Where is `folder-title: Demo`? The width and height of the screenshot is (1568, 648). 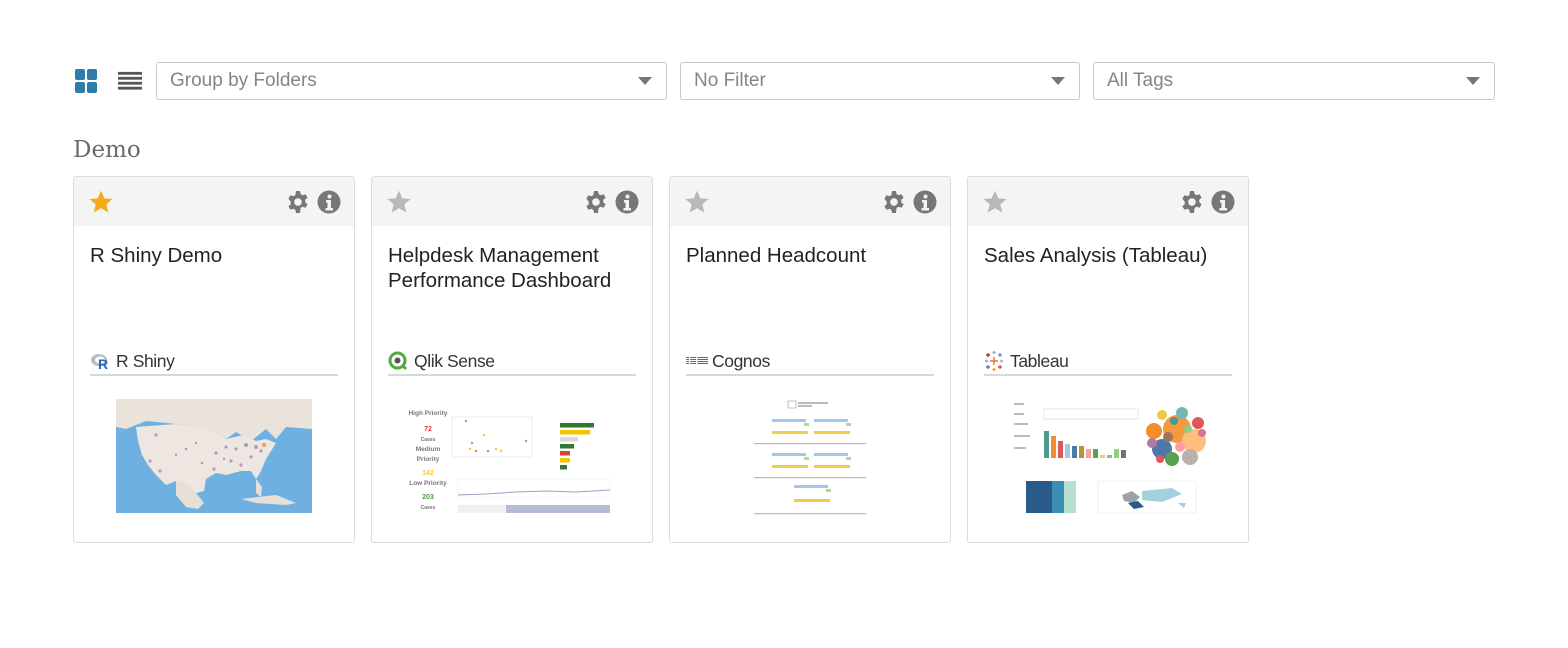
folder-title: Demo is located at coordinates (107, 150).